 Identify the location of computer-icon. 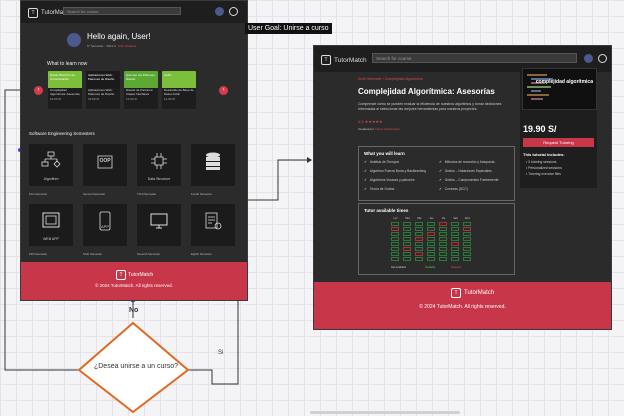
(159, 221).